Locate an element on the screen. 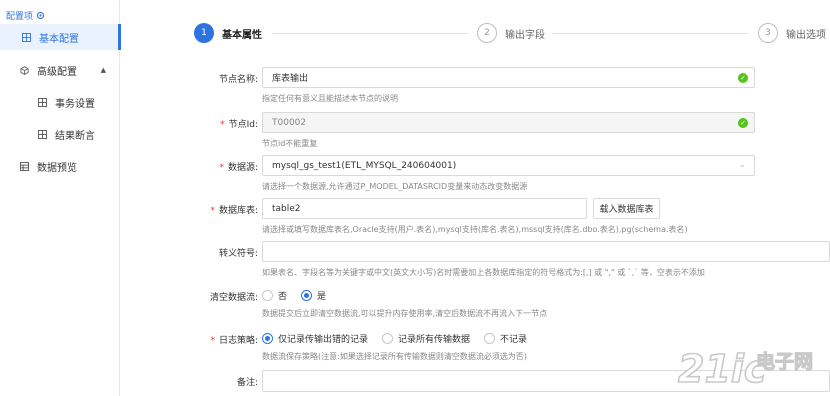  clear-stream-help: 数据提交后立即清空数据流,可以提升内存使用率,清空后数据流不再流入下一节点 is located at coordinates (405, 313).